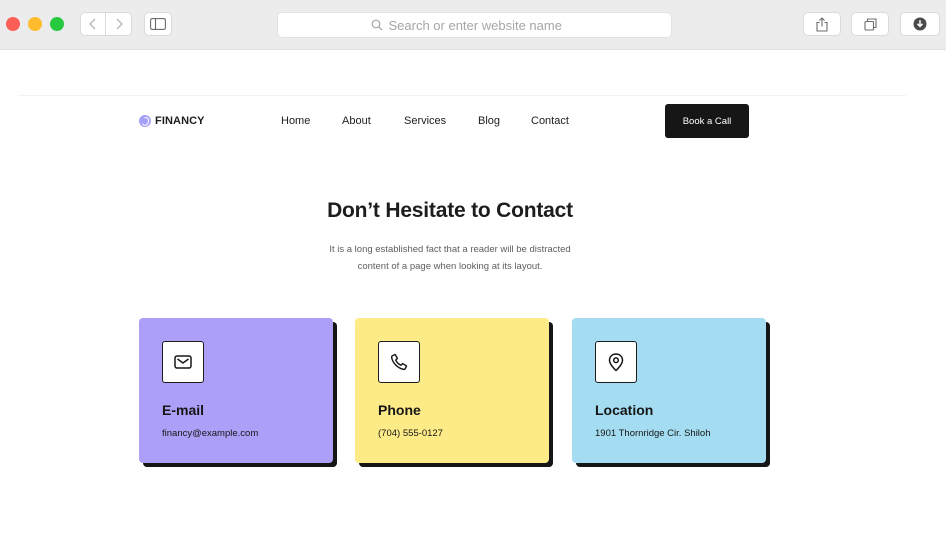  I want to click on address-input, so click(483, 25).